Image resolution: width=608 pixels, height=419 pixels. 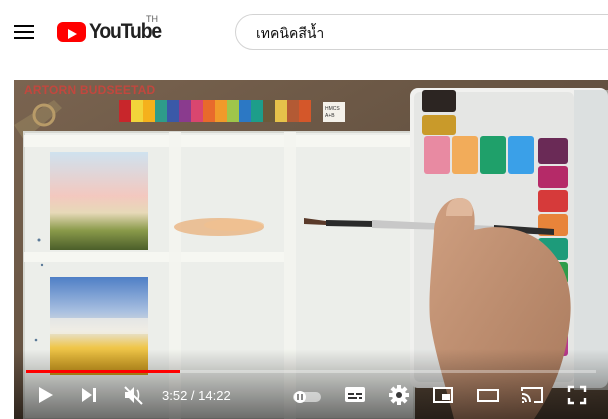 I want to click on region-code: TH, so click(x=152, y=19).